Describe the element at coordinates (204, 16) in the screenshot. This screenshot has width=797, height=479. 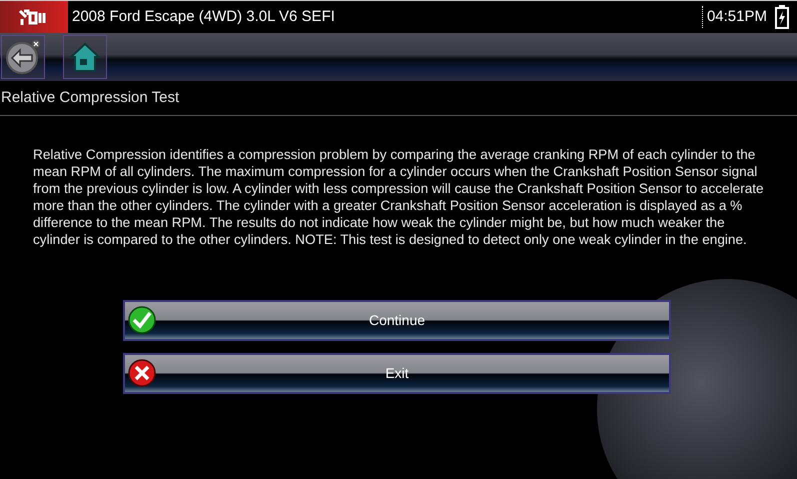
I see `vehicle-name: 2008 Ford Escape (4WD) 3.0L V6 SEFI` at that location.